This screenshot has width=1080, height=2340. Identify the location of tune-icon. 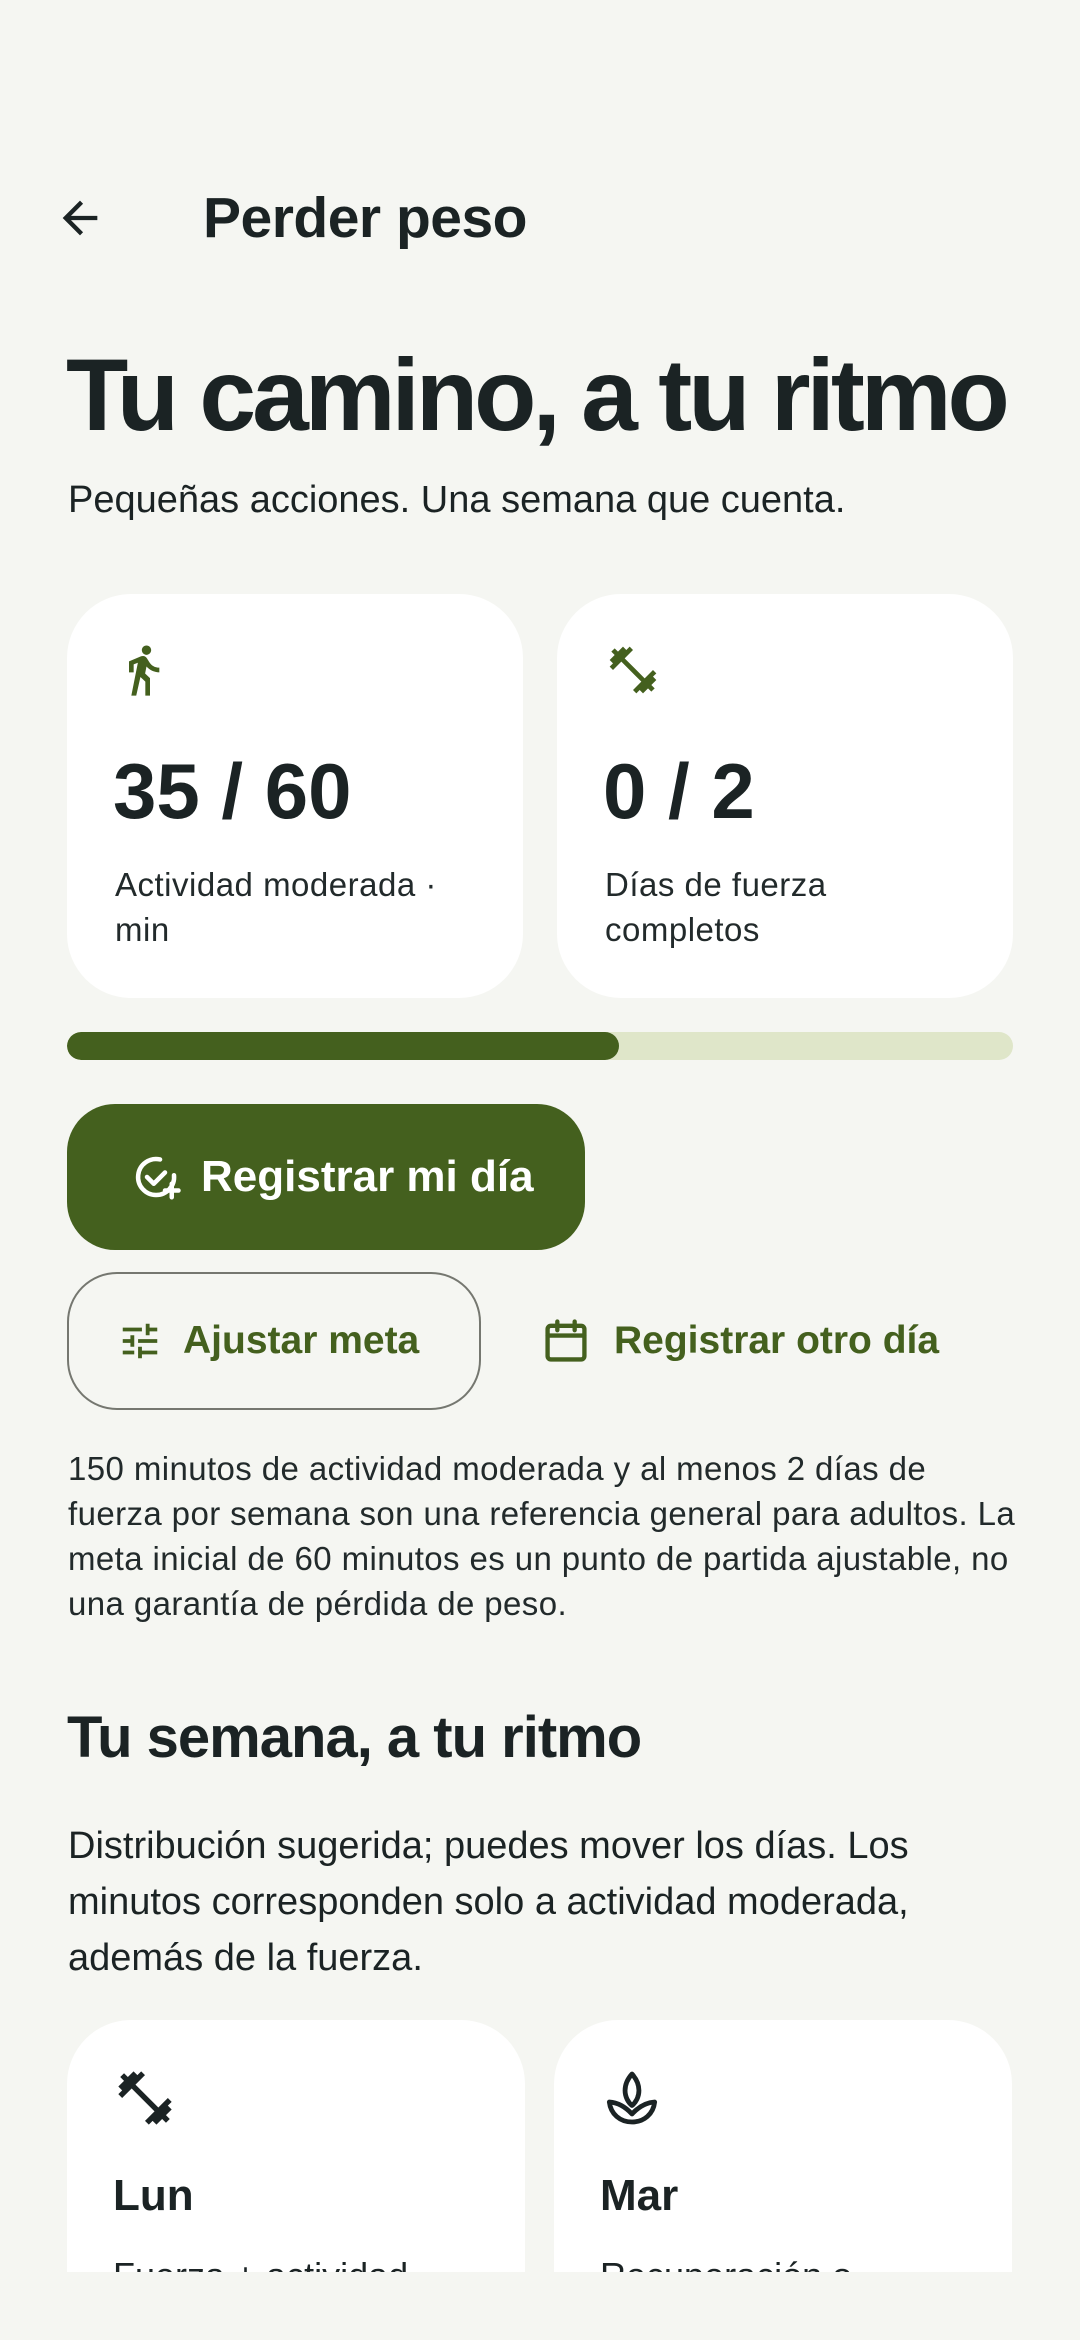
(140, 1341).